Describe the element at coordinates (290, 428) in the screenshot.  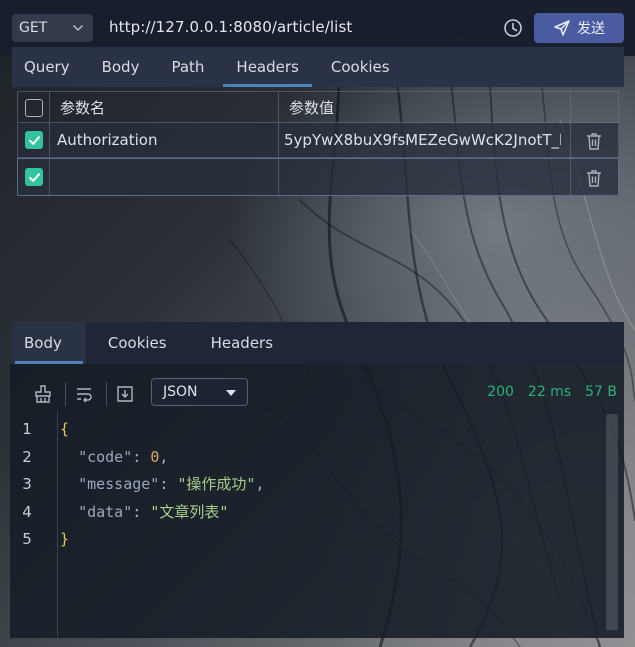
I see `code-line: 1 {` at that location.